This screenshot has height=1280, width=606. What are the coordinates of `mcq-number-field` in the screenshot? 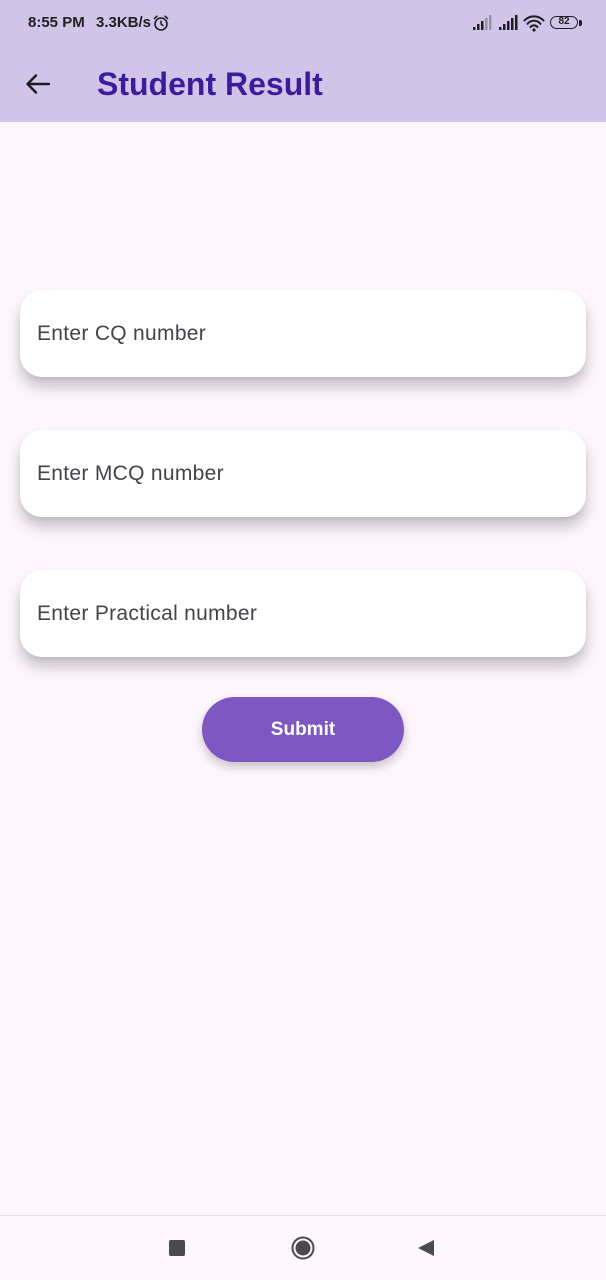 It's located at (303, 473).